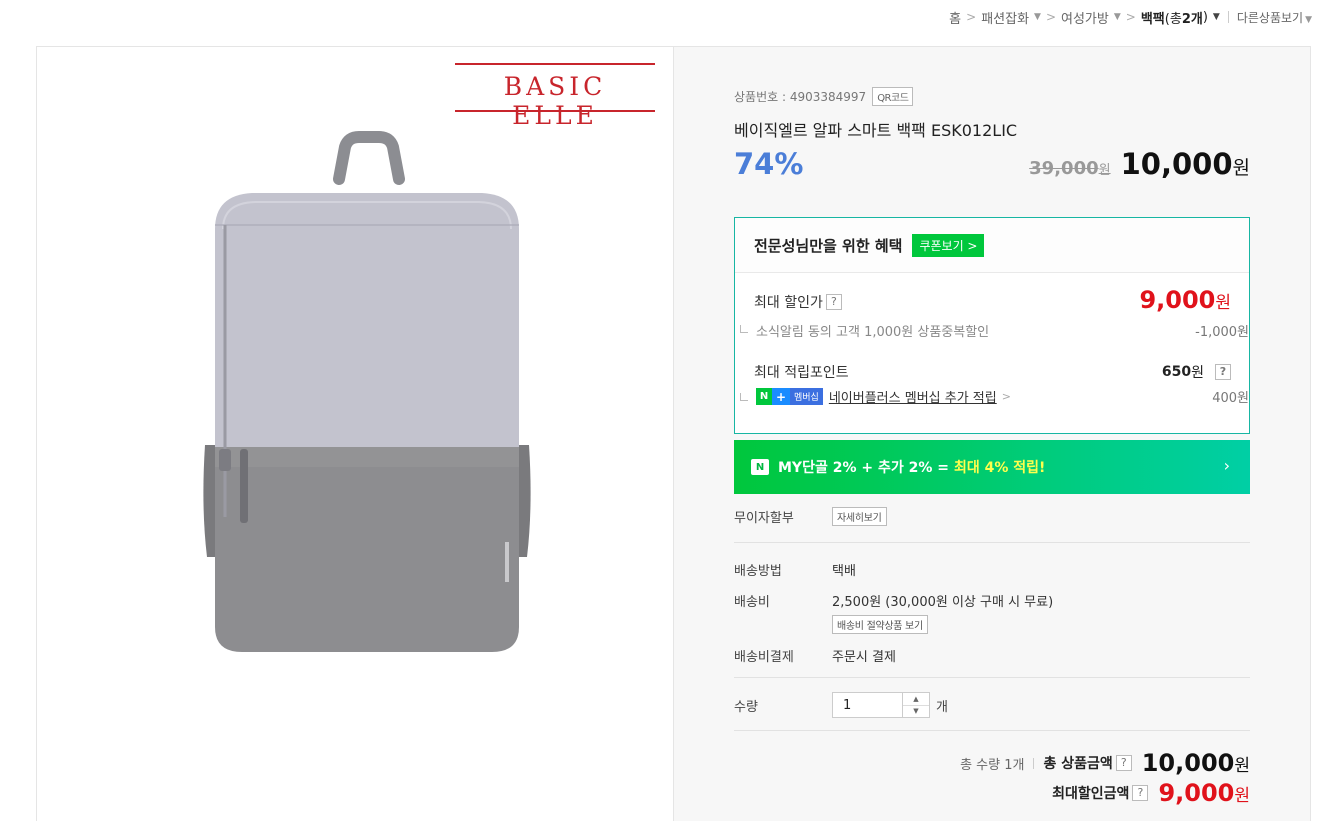 Image resolution: width=1334 pixels, height=821 pixels. Describe the element at coordinates (992, 516) in the screenshot. I see `installment-row: 무이자할부 자세히보기` at that location.